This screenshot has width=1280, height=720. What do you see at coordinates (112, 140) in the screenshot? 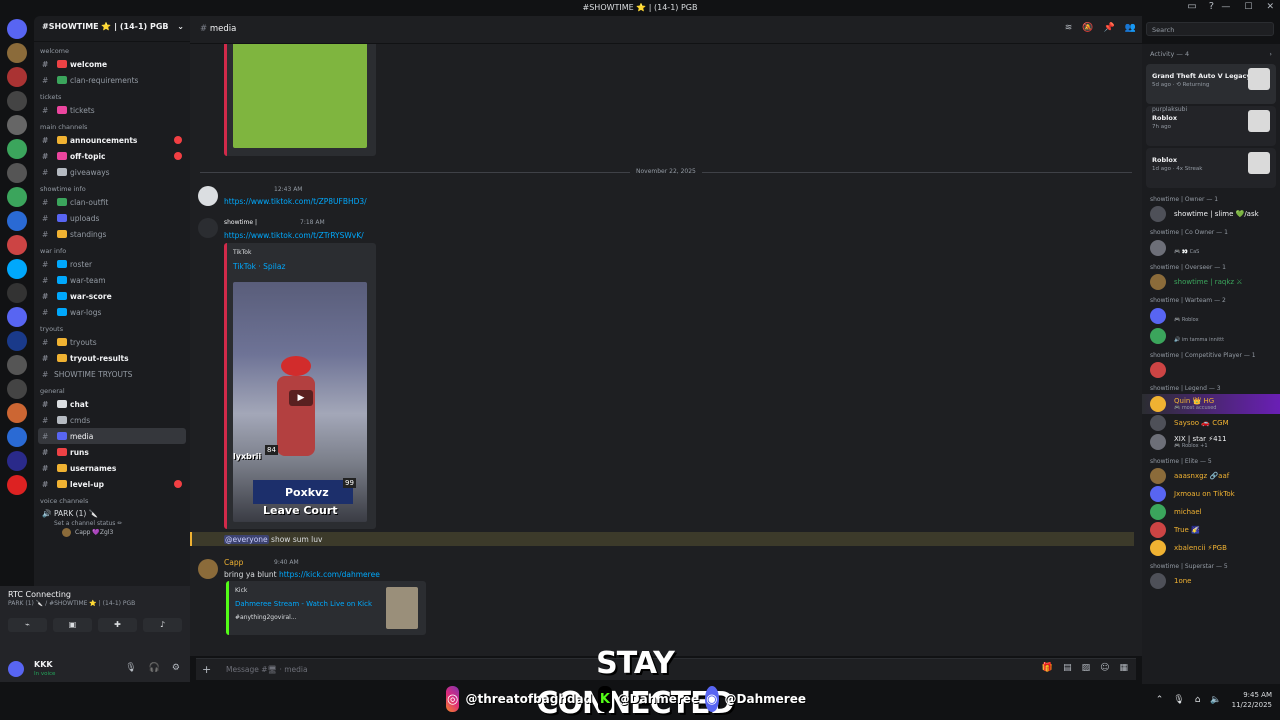
I see `channel-item: # announcements` at bounding box center [112, 140].